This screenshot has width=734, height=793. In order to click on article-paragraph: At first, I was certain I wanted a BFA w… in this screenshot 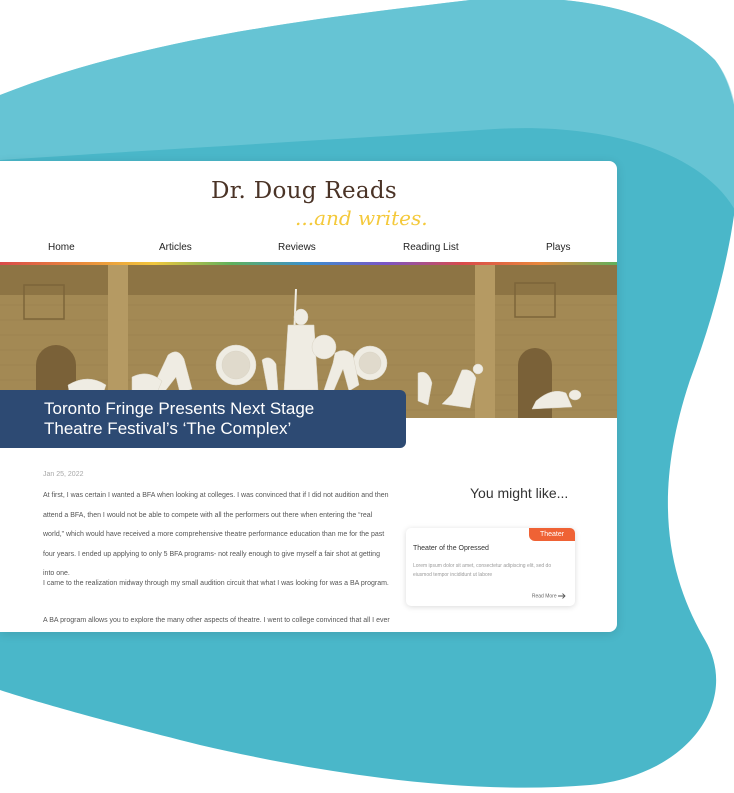, I will do `click(216, 534)`.